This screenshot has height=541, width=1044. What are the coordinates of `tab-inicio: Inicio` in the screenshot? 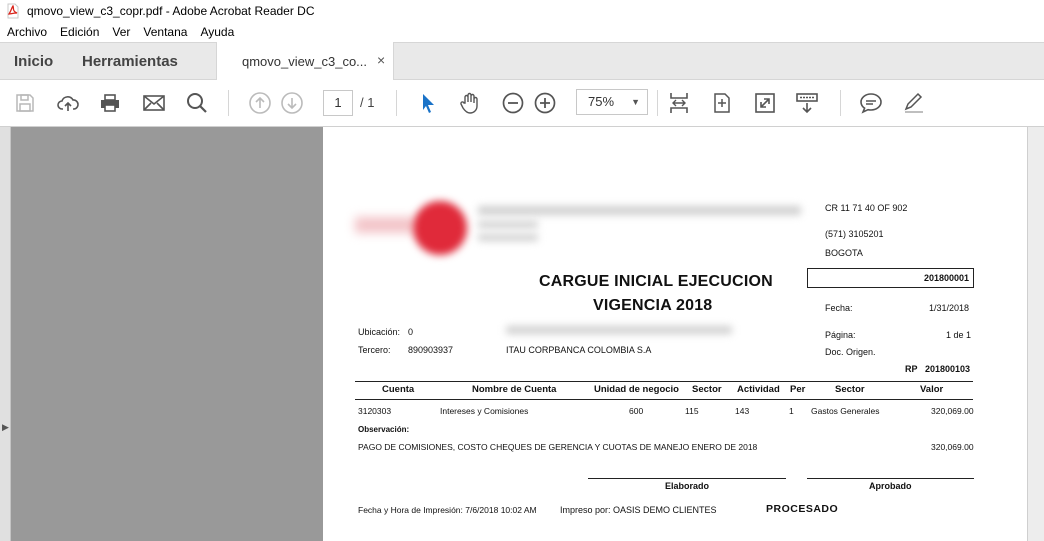 It's located at (33, 61).